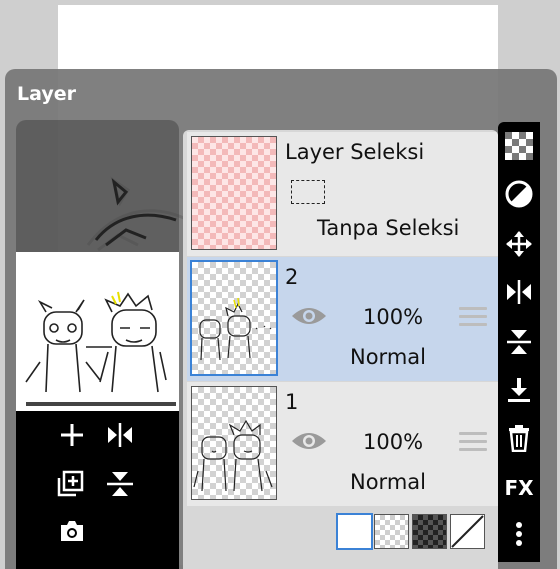 The height and width of the screenshot is (569, 560). What do you see at coordinates (72, 531) in the screenshot?
I see `camera-icon` at bounding box center [72, 531].